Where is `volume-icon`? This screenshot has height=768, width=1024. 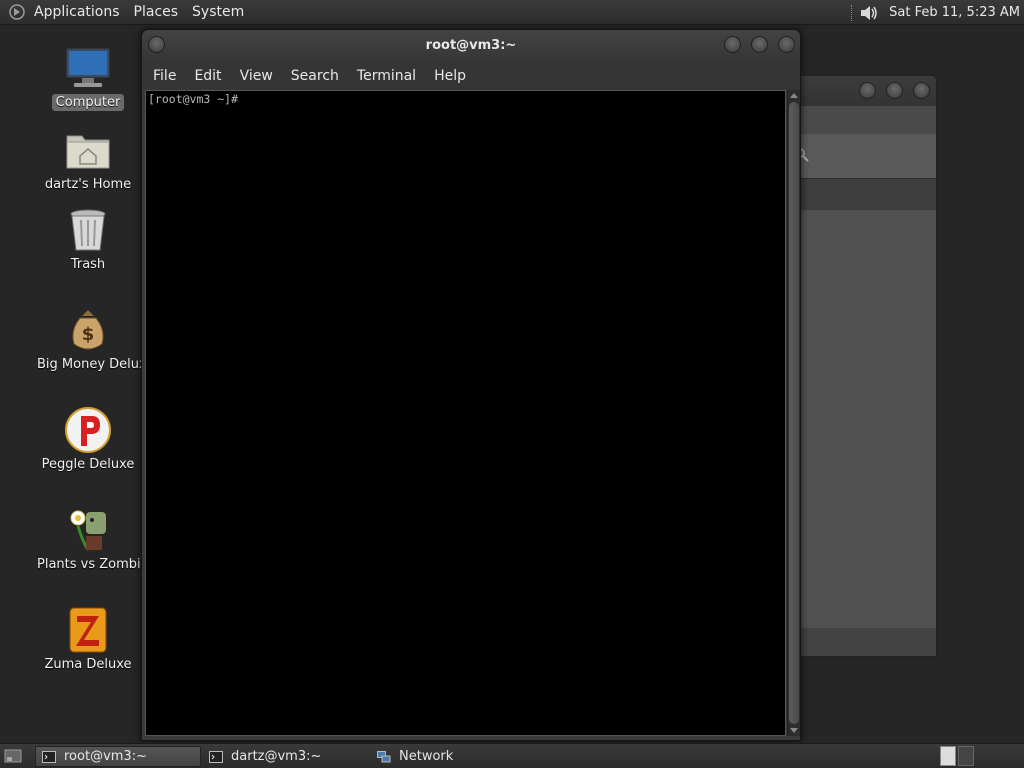
volume-icon is located at coordinates (869, 13).